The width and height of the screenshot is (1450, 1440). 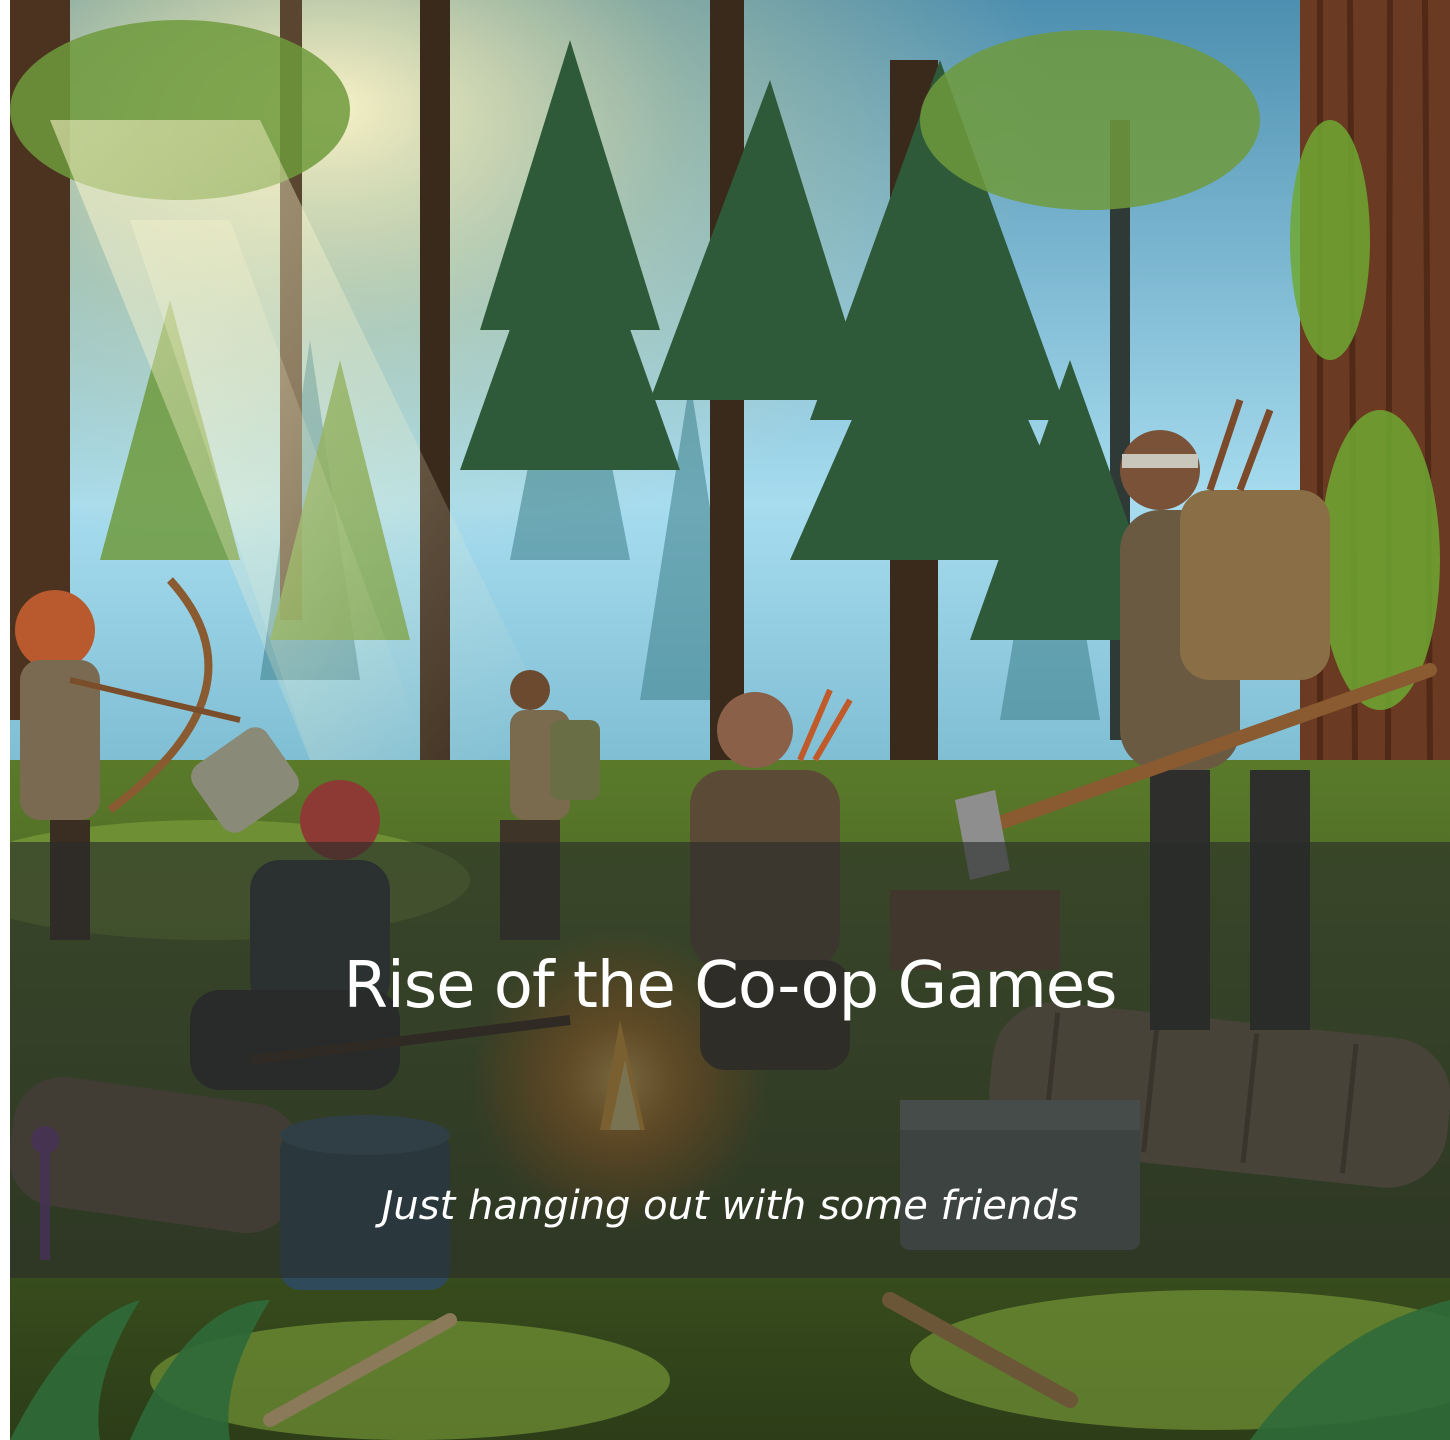 What do you see at coordinates (730, 1206) in the screenshot?
I see `slide-subtitle: Just hanging out with some friends` at bounding box center [730, 1206].